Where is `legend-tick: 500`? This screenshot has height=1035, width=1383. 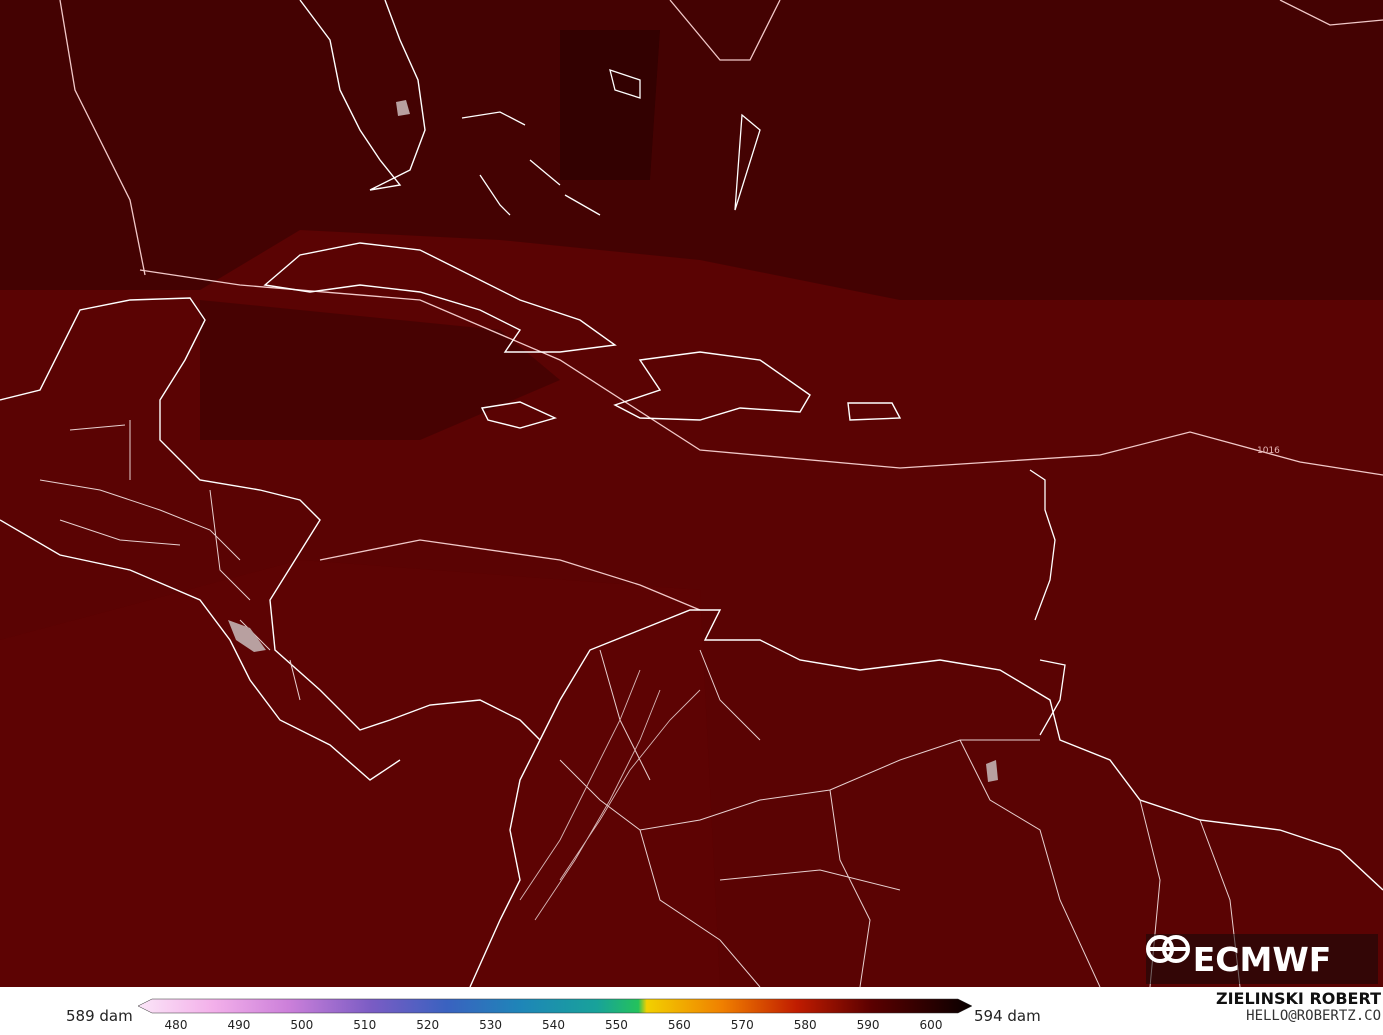
legend-tick: 500 is located at coordinates (302, 1025).